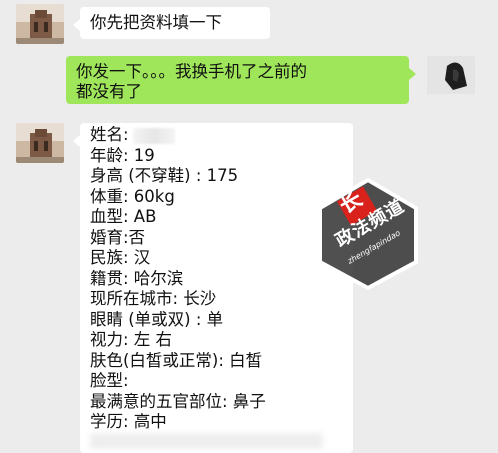 The height and width of the screenshot is (453, 498). What do you see at coordinates (109, 380) in the screenshot?
I see `form-line-face-shape: 脸型:` at bounding box center [109, 380].